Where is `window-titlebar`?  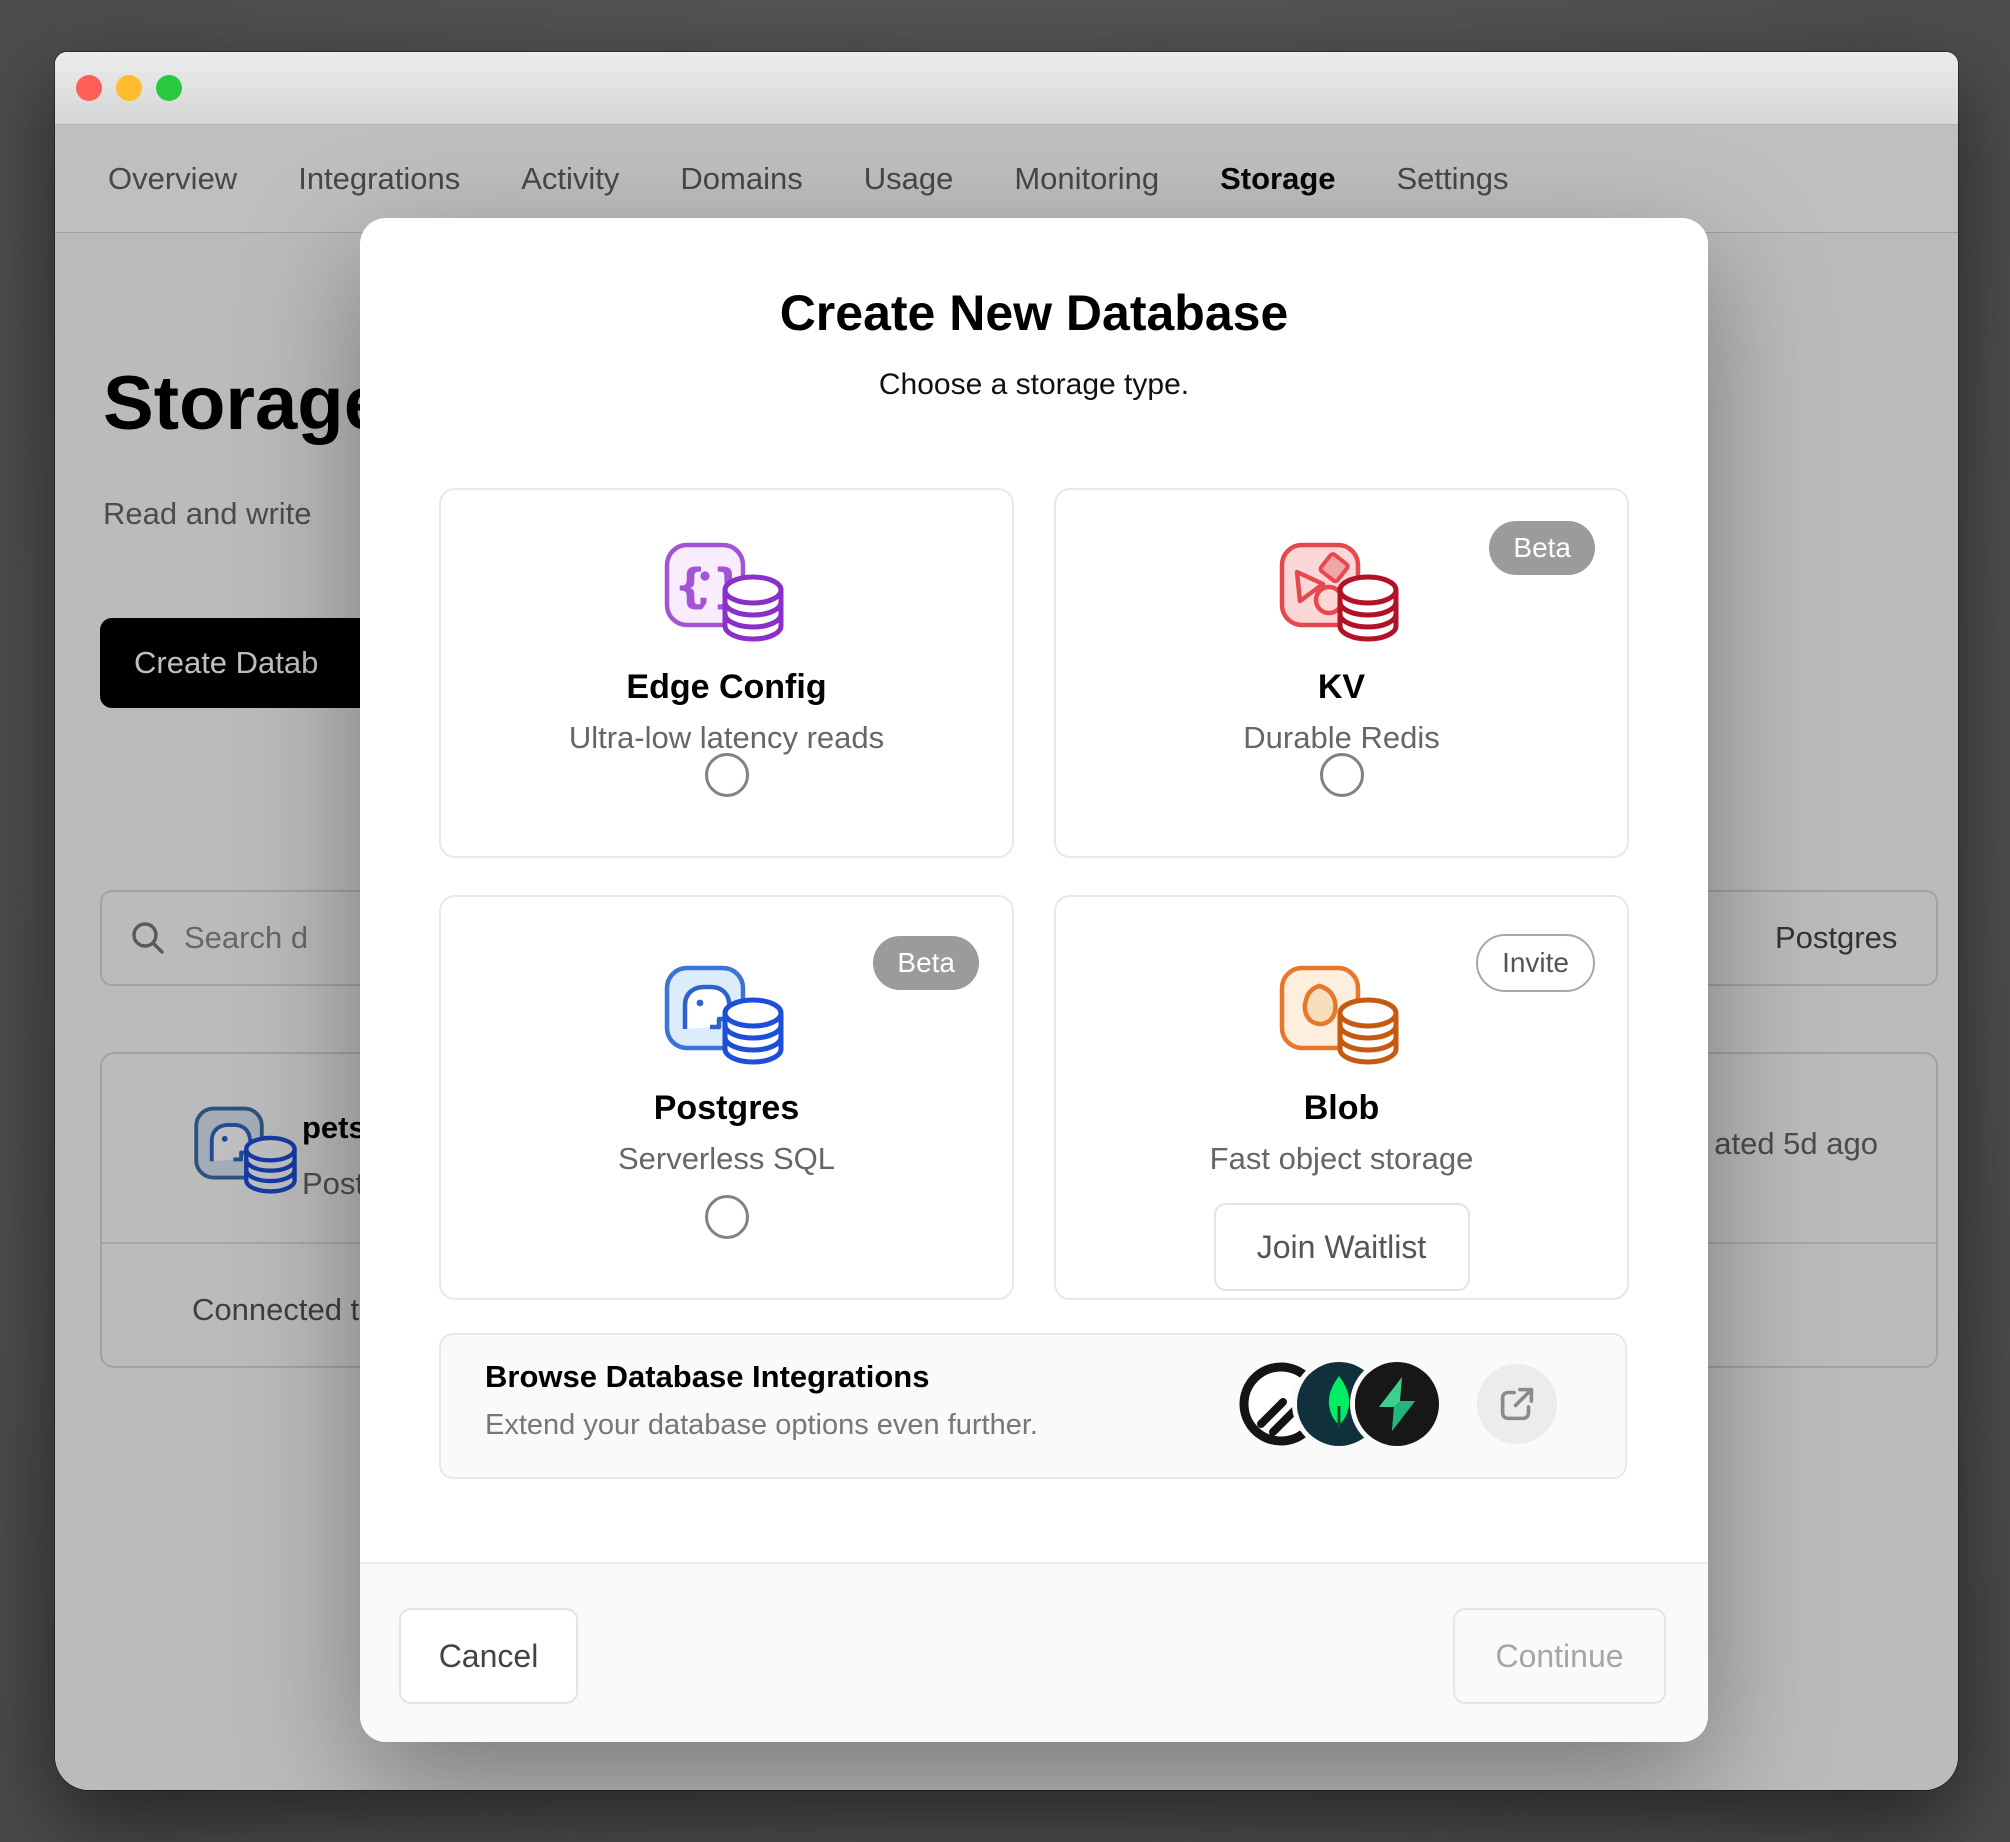 window-titlebar is located at coordinates (1006, 88).